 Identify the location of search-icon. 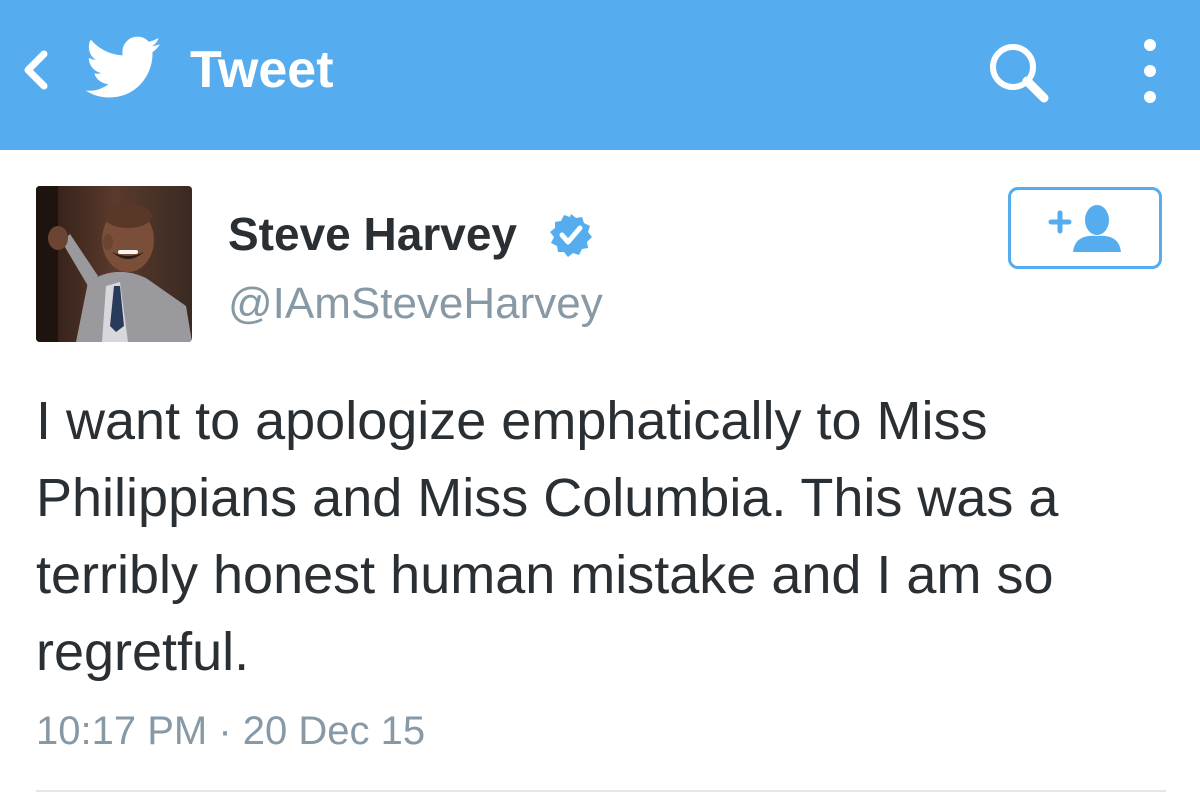
(1019, 73).